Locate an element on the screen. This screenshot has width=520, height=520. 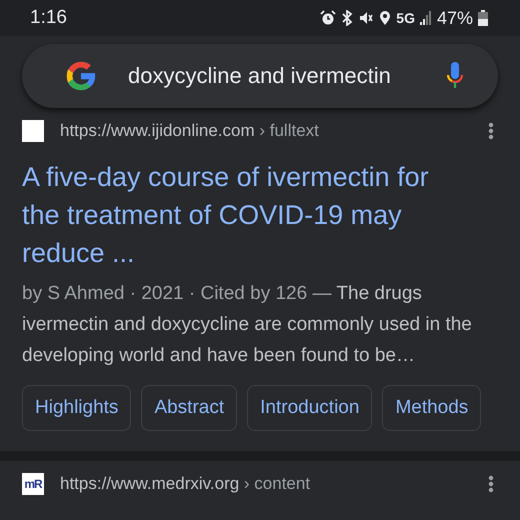
search-query: doxycycline and ivermectin is located at coordinates (260, 76).